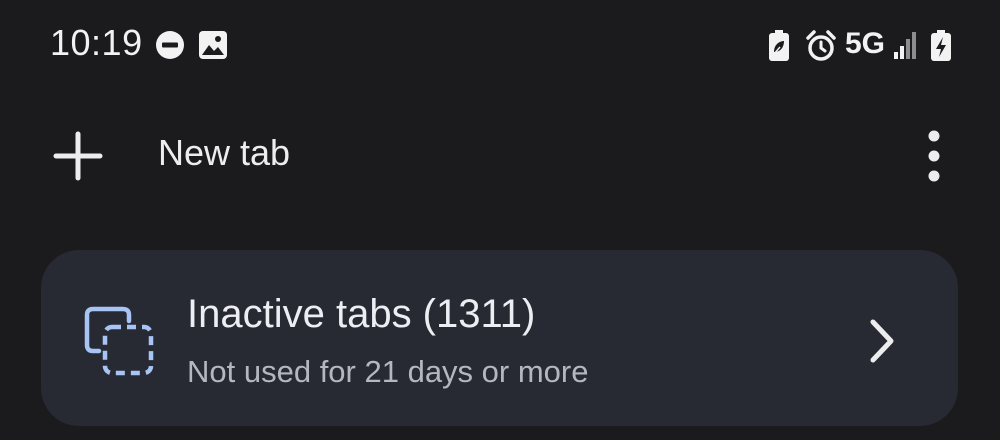 The height and width of the screenshot is (440, 1000). Describe the element at coordinates (78, 156) in the screenshot. I see `plus-icon` at that location.